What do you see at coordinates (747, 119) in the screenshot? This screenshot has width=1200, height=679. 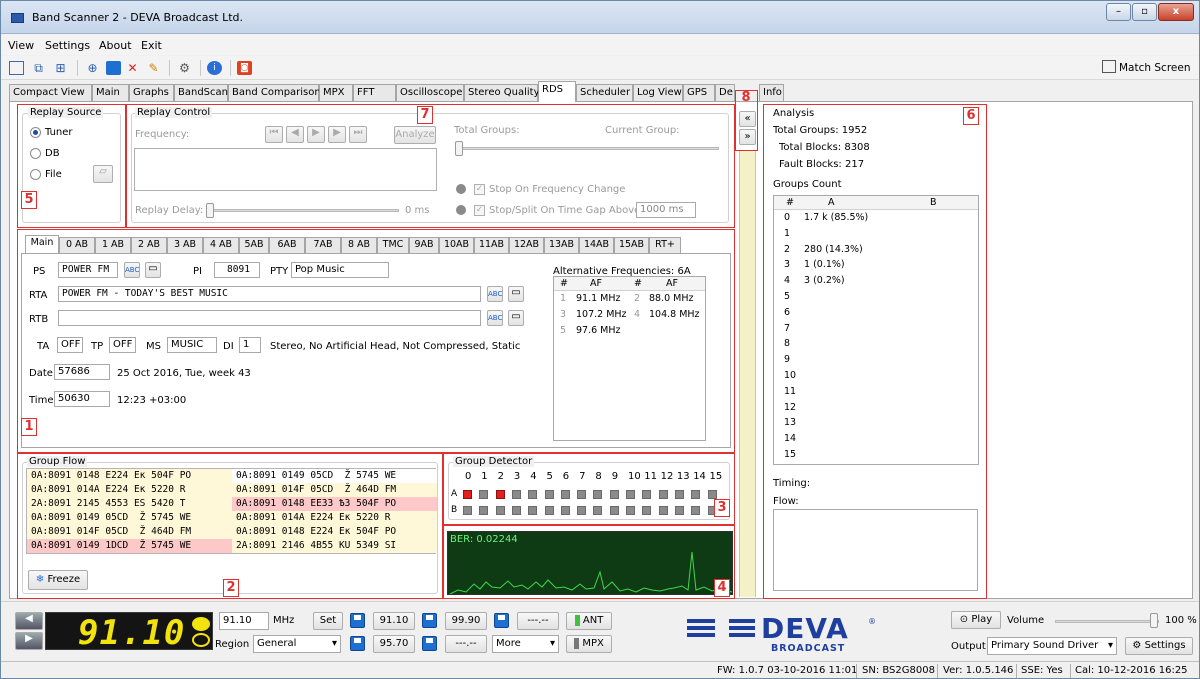 I see `collapse-left-button: «` at bounding box center [747, 119].